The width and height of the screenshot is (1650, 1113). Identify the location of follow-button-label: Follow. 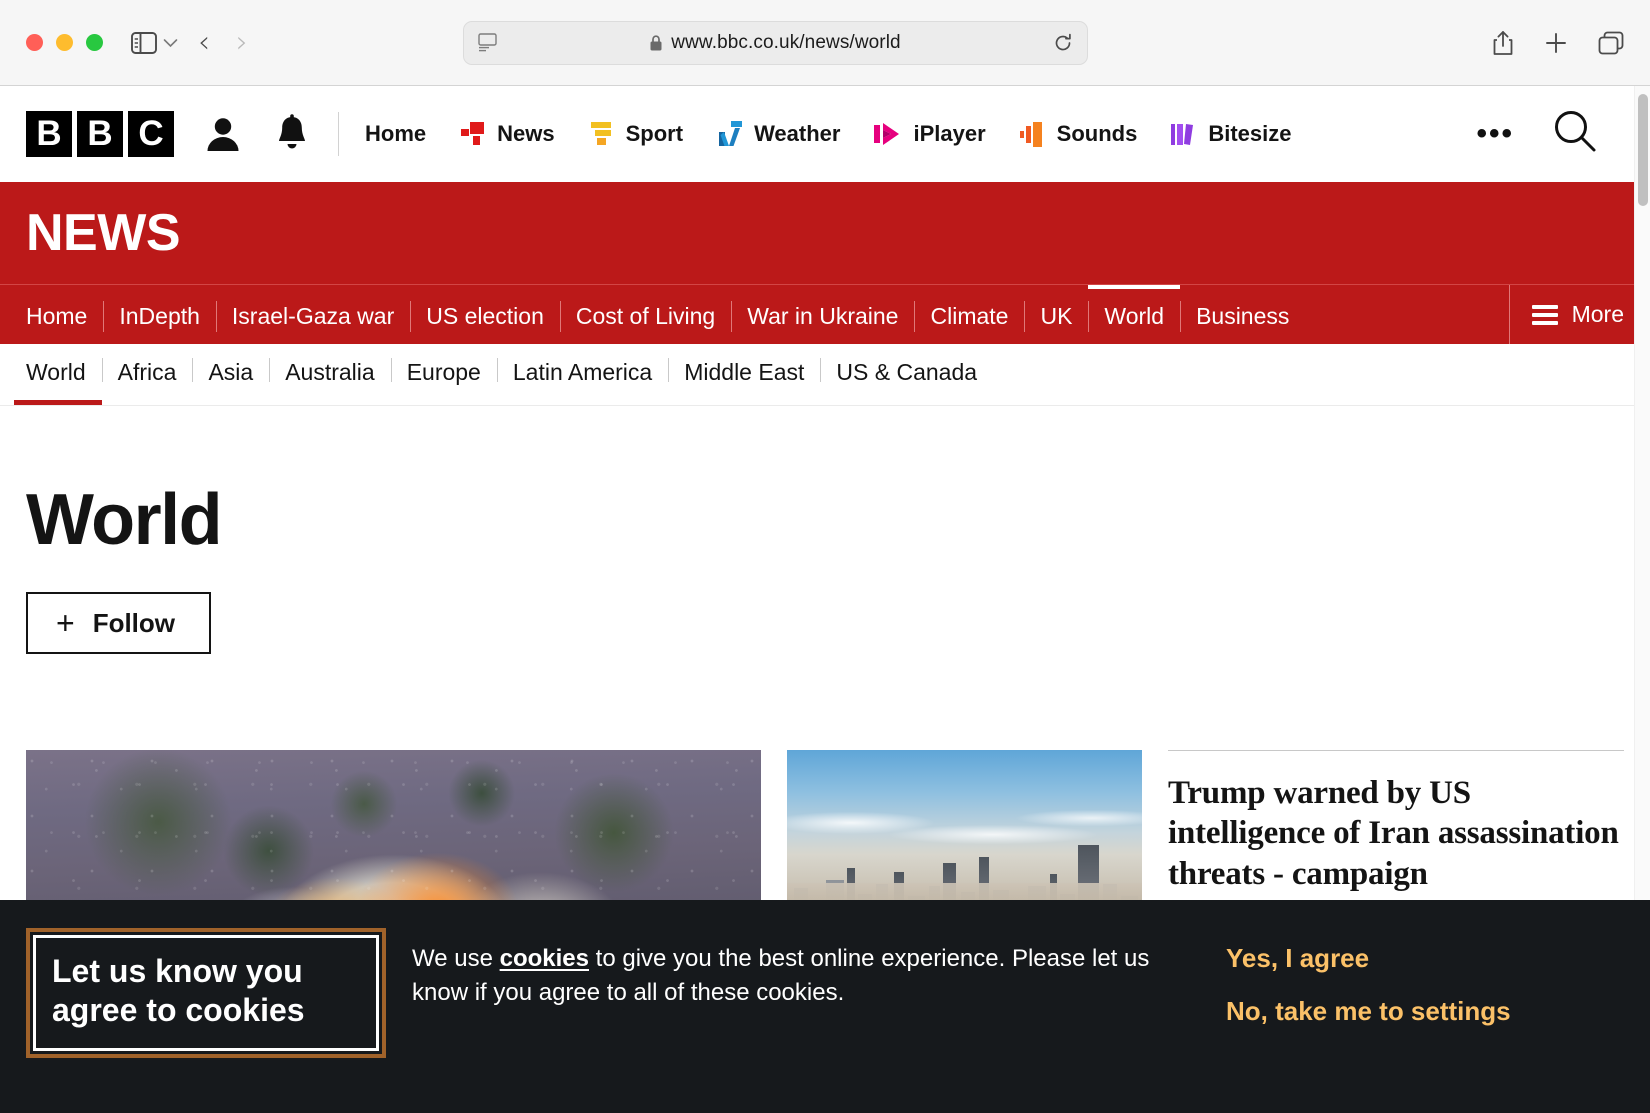
(134, 623).